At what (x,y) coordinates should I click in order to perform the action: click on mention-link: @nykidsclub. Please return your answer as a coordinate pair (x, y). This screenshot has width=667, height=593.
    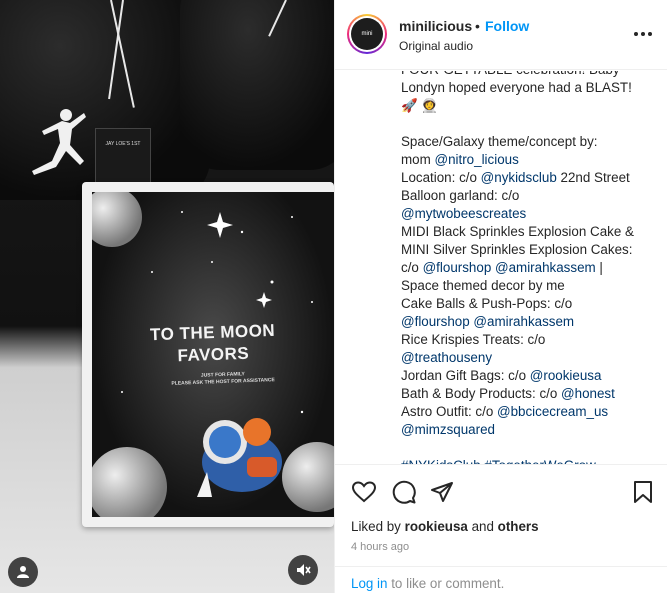
    Looking at the image, I should click on (519, 177).